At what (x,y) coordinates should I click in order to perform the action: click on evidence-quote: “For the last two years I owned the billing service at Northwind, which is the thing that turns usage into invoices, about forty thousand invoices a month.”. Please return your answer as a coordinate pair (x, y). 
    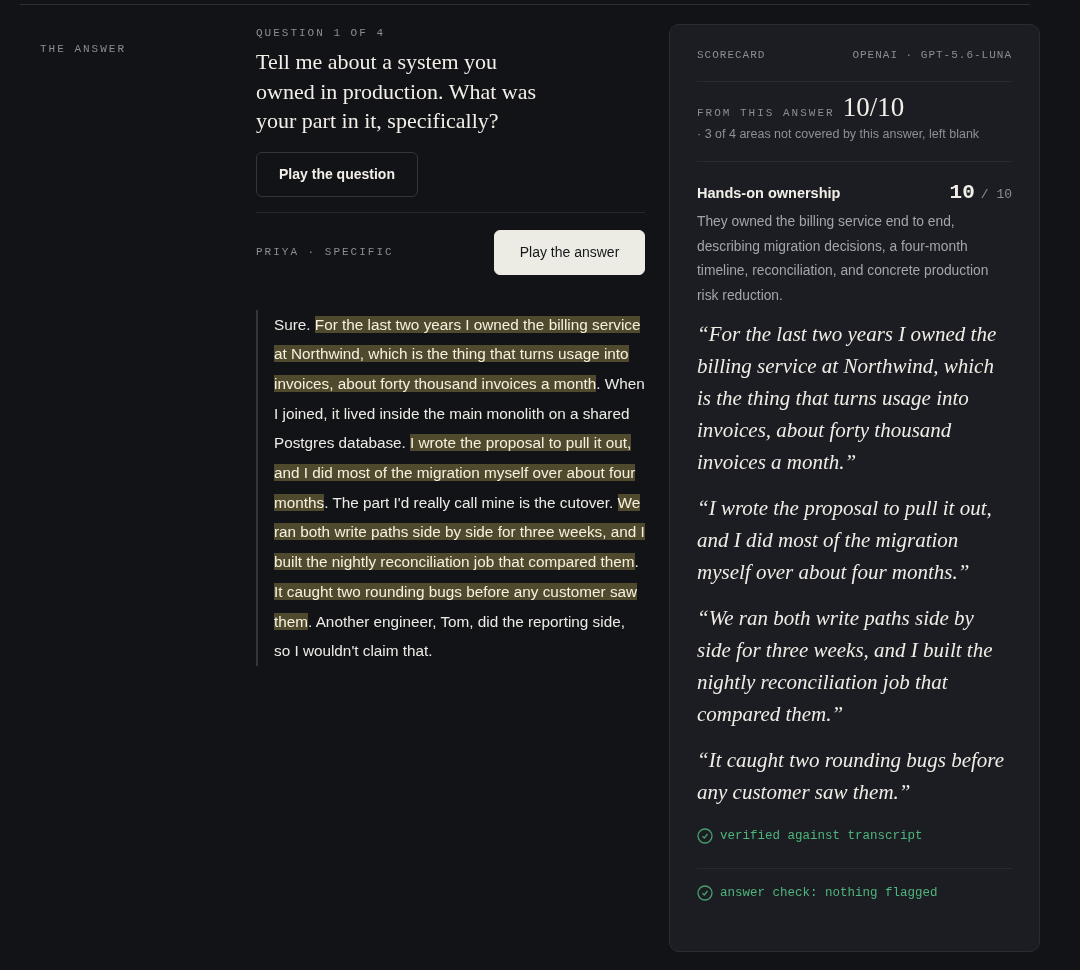
    Looking at the image, I should click on (847, 398).